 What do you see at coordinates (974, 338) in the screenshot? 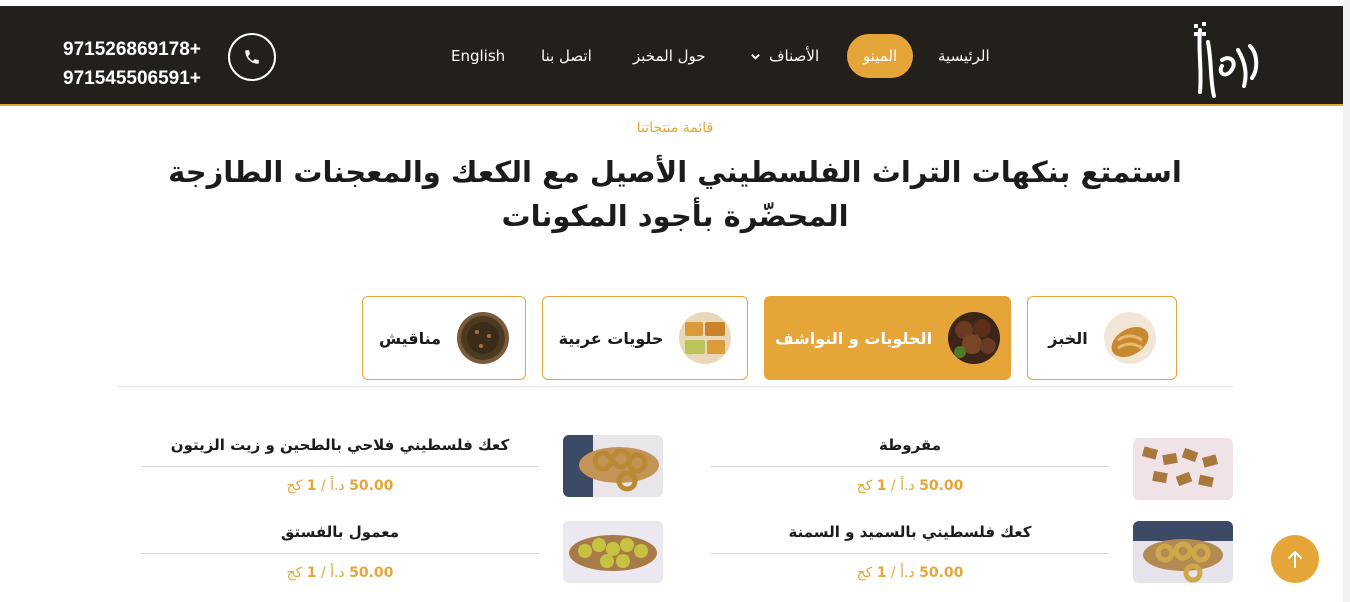
I see `sweets-thumbnail` at bounding box center [974, 338].